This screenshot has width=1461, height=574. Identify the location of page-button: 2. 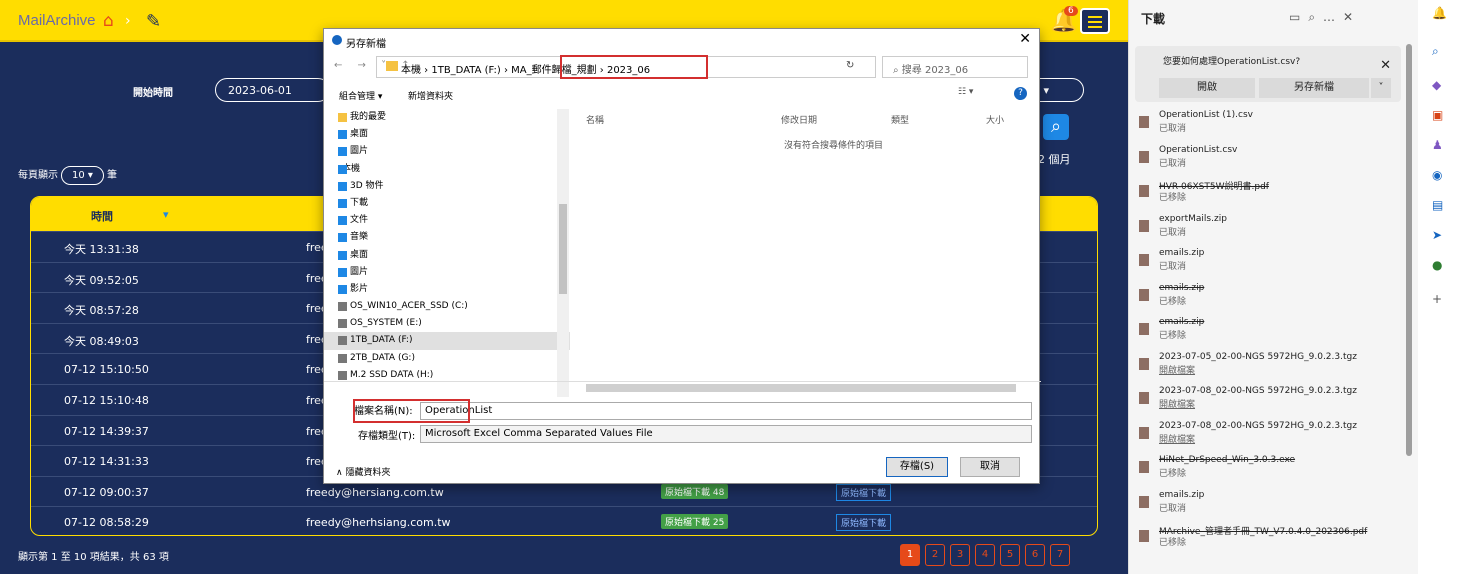
(935, 555).